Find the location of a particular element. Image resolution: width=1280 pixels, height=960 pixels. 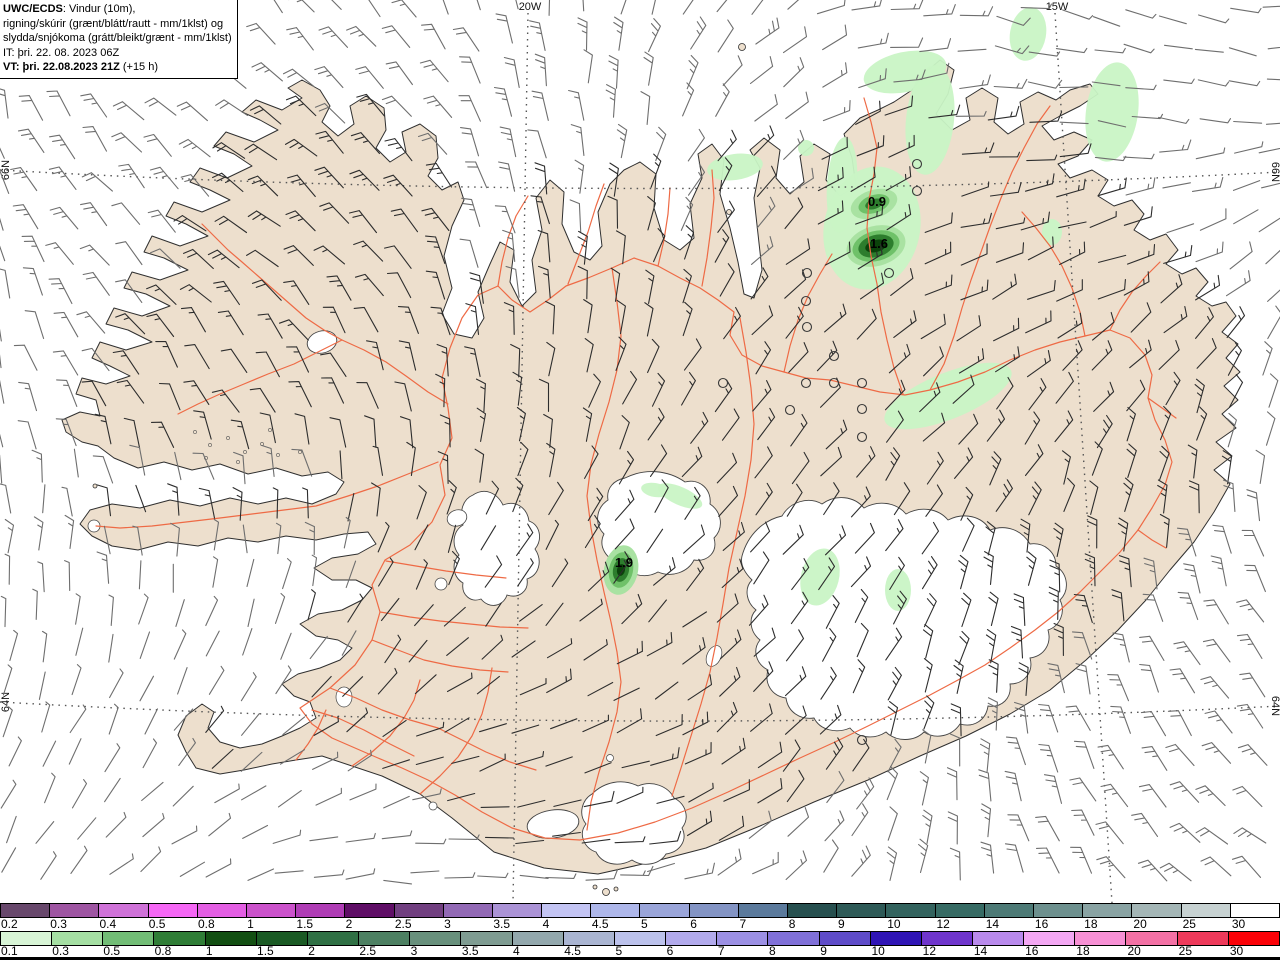

sleet-scale-colorbar is located at coordinates (640, 910).